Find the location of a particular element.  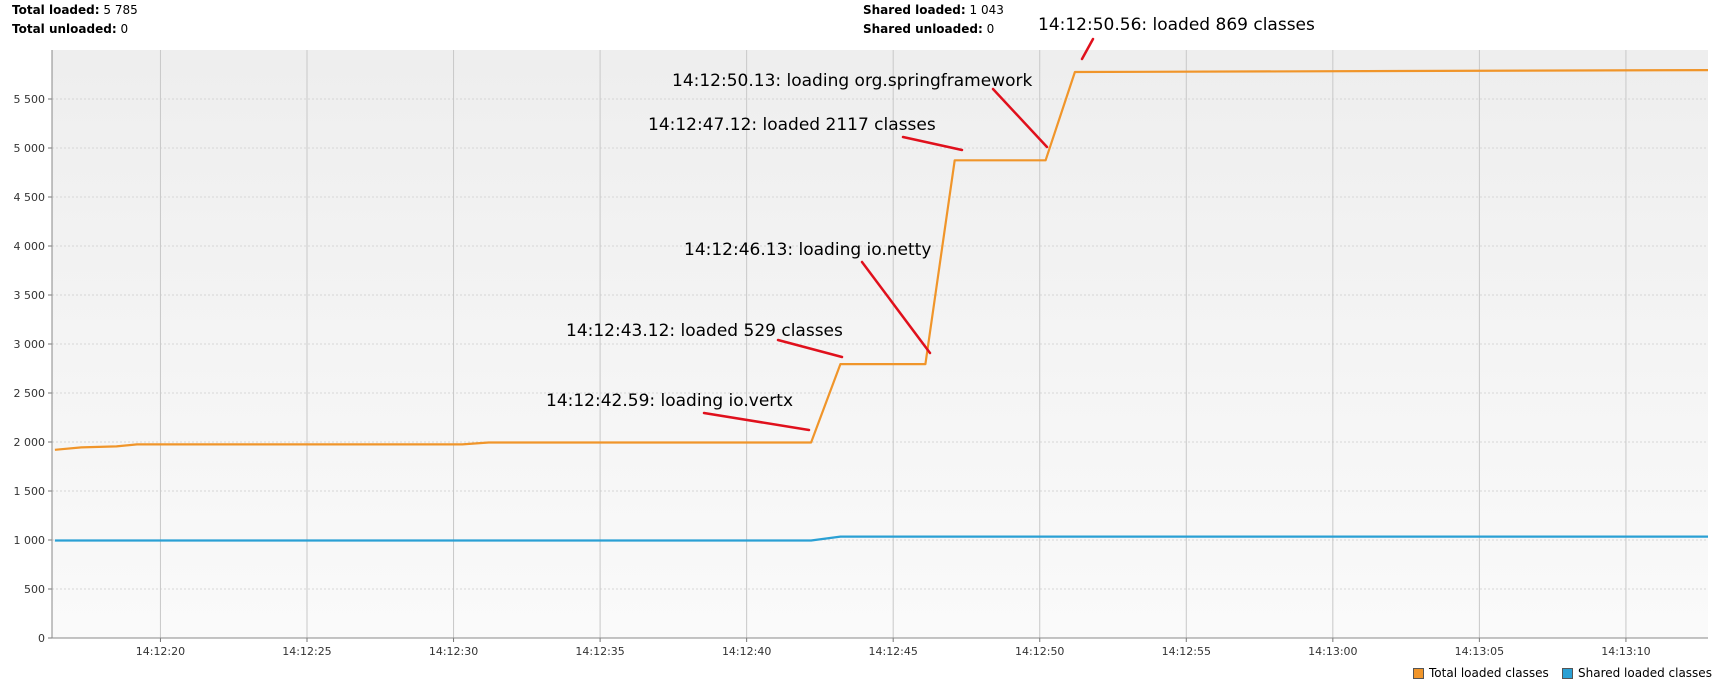

annotation-label: 14:12:43.12: loaded 529 classes is located at coordinates (704, 331).